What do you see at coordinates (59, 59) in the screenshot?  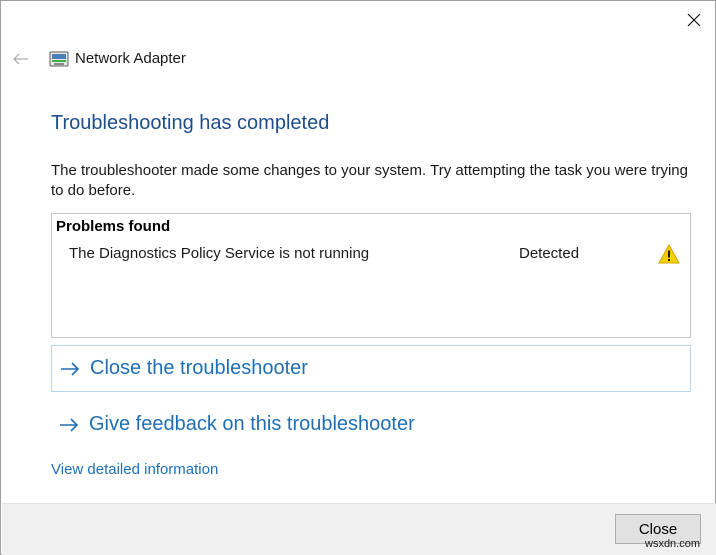 I see `network-adapter-icon` at bounding box center [59, 59].